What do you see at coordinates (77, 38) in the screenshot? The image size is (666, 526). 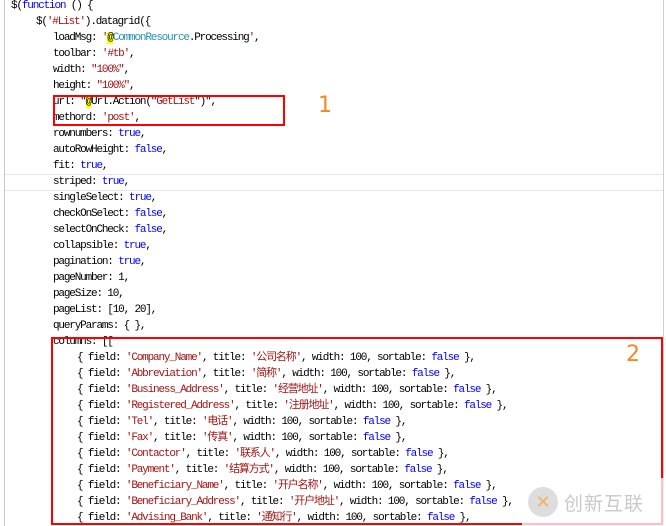 I see `code-text: loadMsg:` at bounding box center [77, 38].